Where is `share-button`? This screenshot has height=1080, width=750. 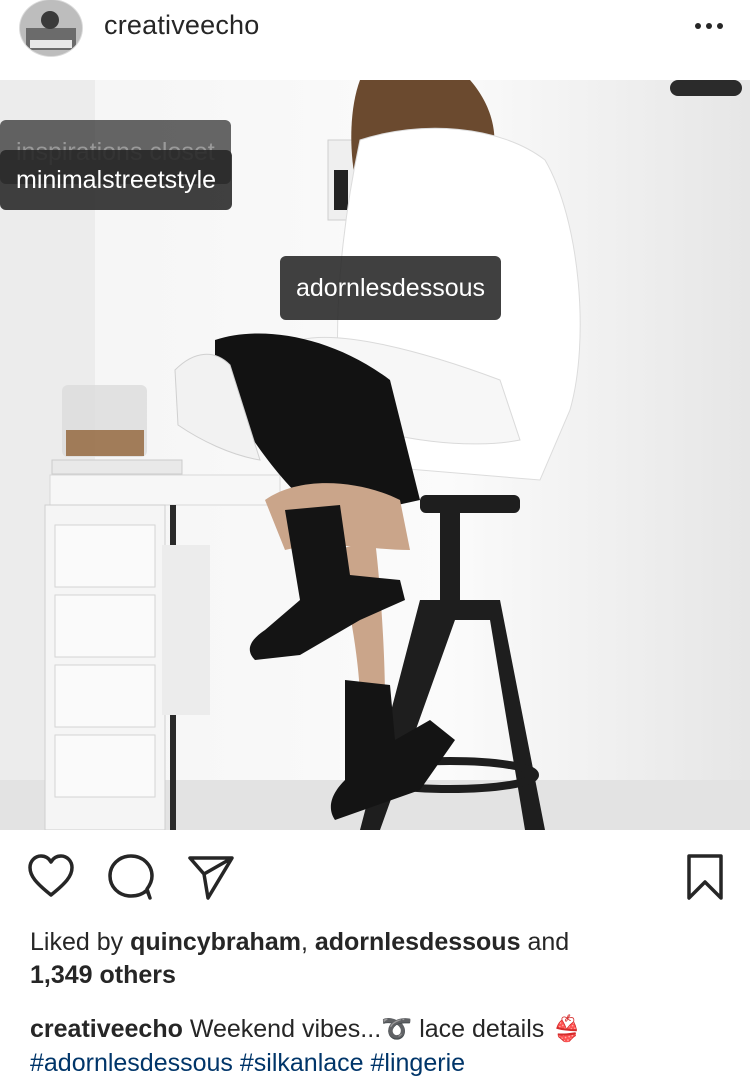
share-button is located at coordinates (211, 877).